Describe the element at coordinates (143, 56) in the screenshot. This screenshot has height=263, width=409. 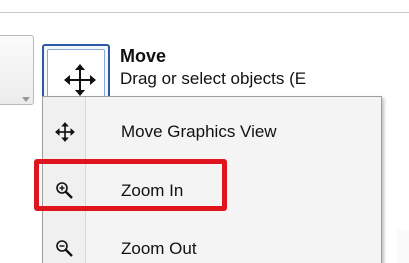
I see `tool-title: Move` at that location.